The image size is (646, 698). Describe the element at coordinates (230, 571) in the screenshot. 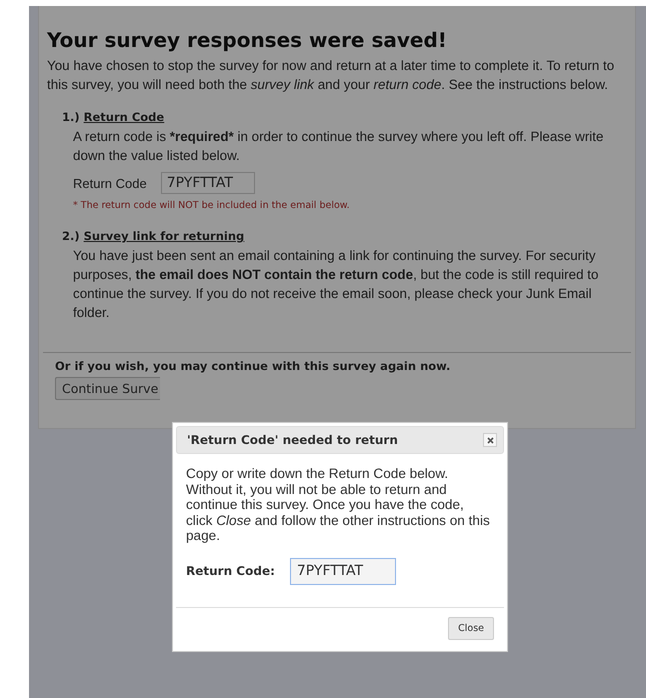

I see `field-label: Return Code:` at that location.